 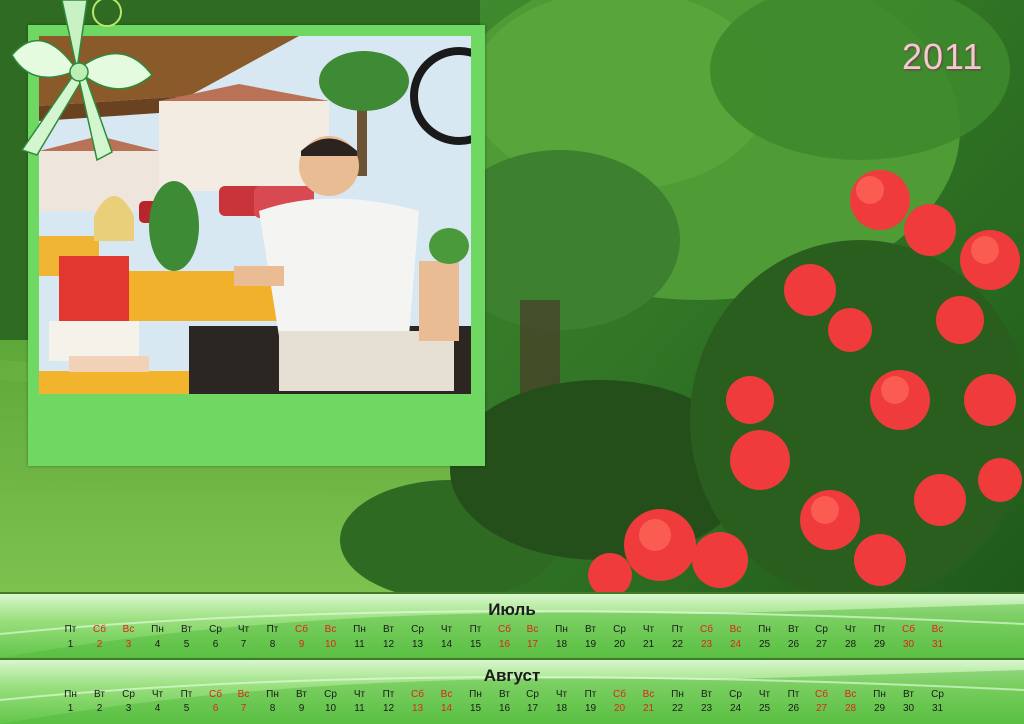 What do you see at coordinates (82, 81) in the screenshot?
I see `ribbon-bow-icon` at bounding box center [82, 81].